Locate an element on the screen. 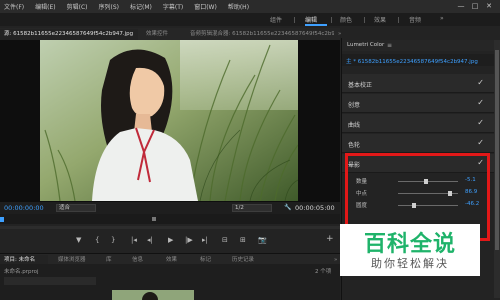 This screenshot has width=500, height=300. workspace-tab-color: 颜色 is located at coordinates (346, 19).